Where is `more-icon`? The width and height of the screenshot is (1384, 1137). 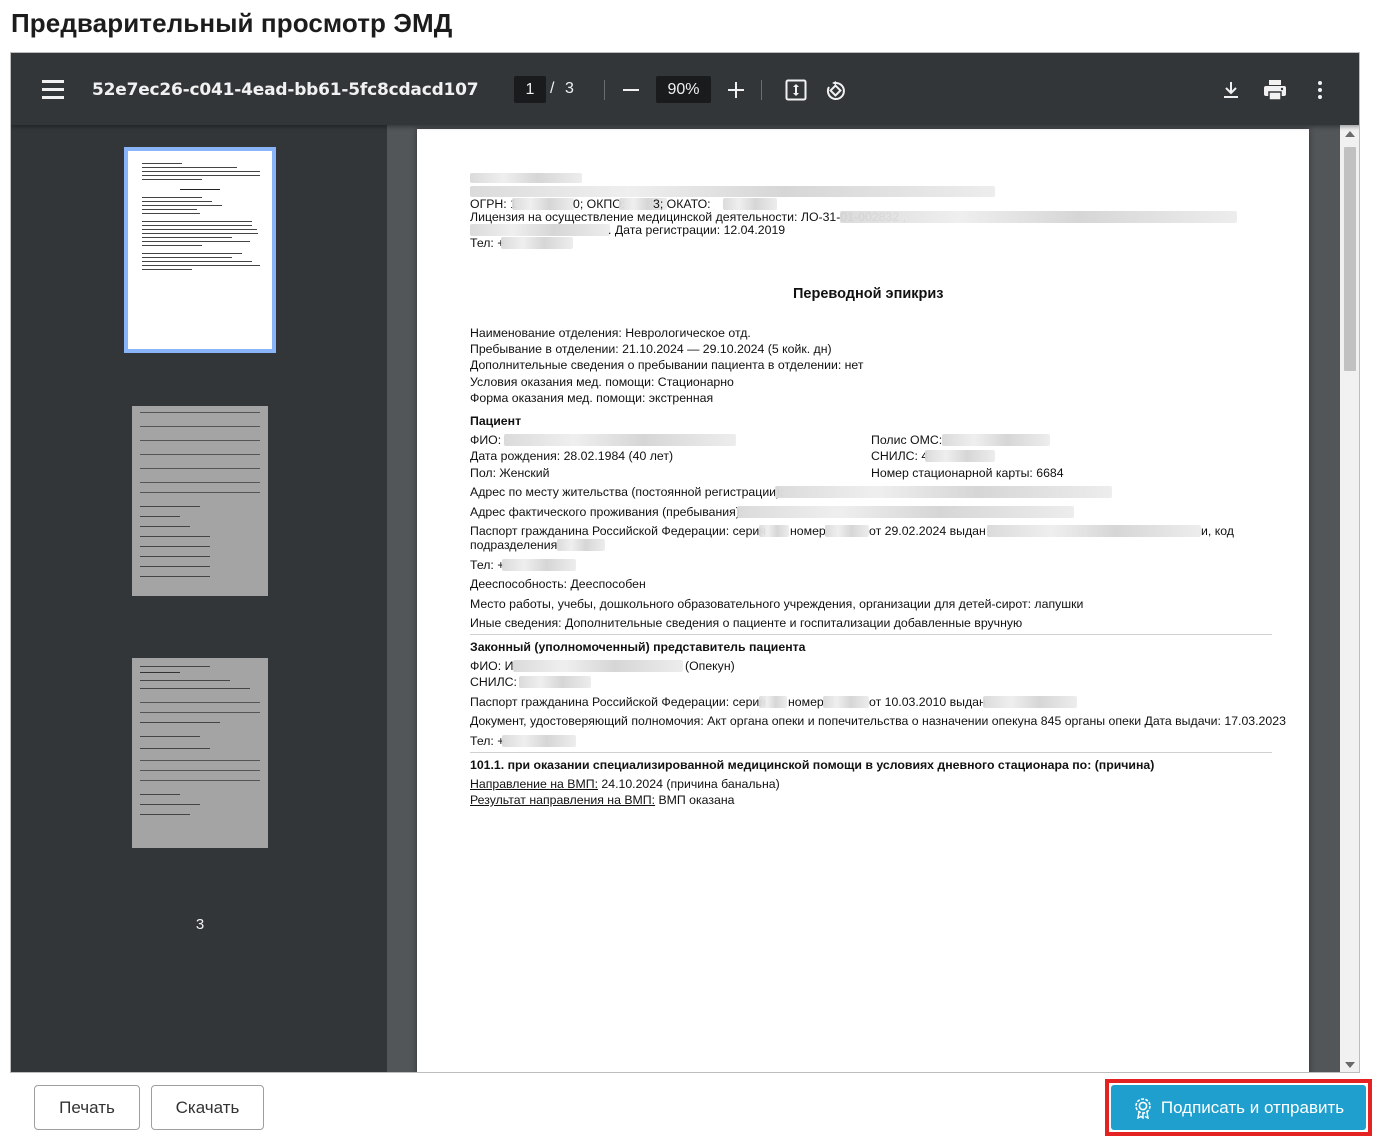
more-icon is located at coordinates (1320, 90).